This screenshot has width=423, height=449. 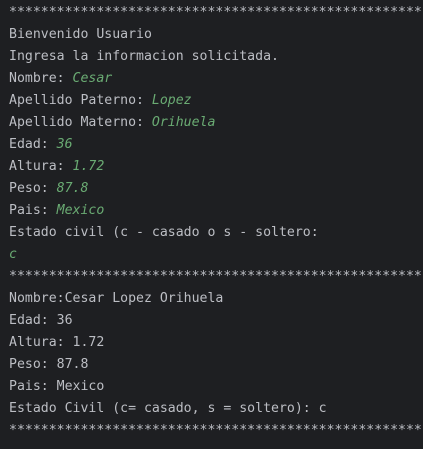 I want to click on output-text: Altura:, so click(x=41, y=166).